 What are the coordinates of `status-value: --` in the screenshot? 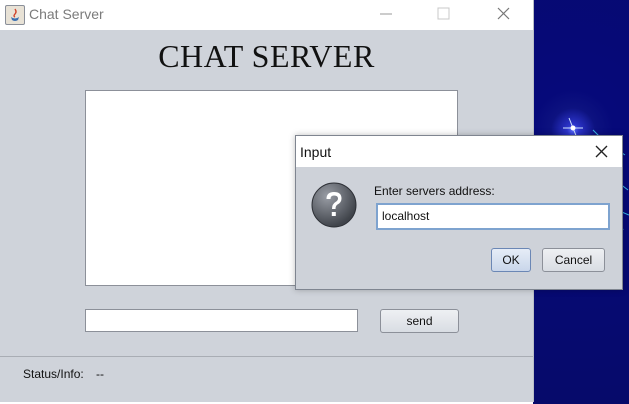 It's located at (100, 374).